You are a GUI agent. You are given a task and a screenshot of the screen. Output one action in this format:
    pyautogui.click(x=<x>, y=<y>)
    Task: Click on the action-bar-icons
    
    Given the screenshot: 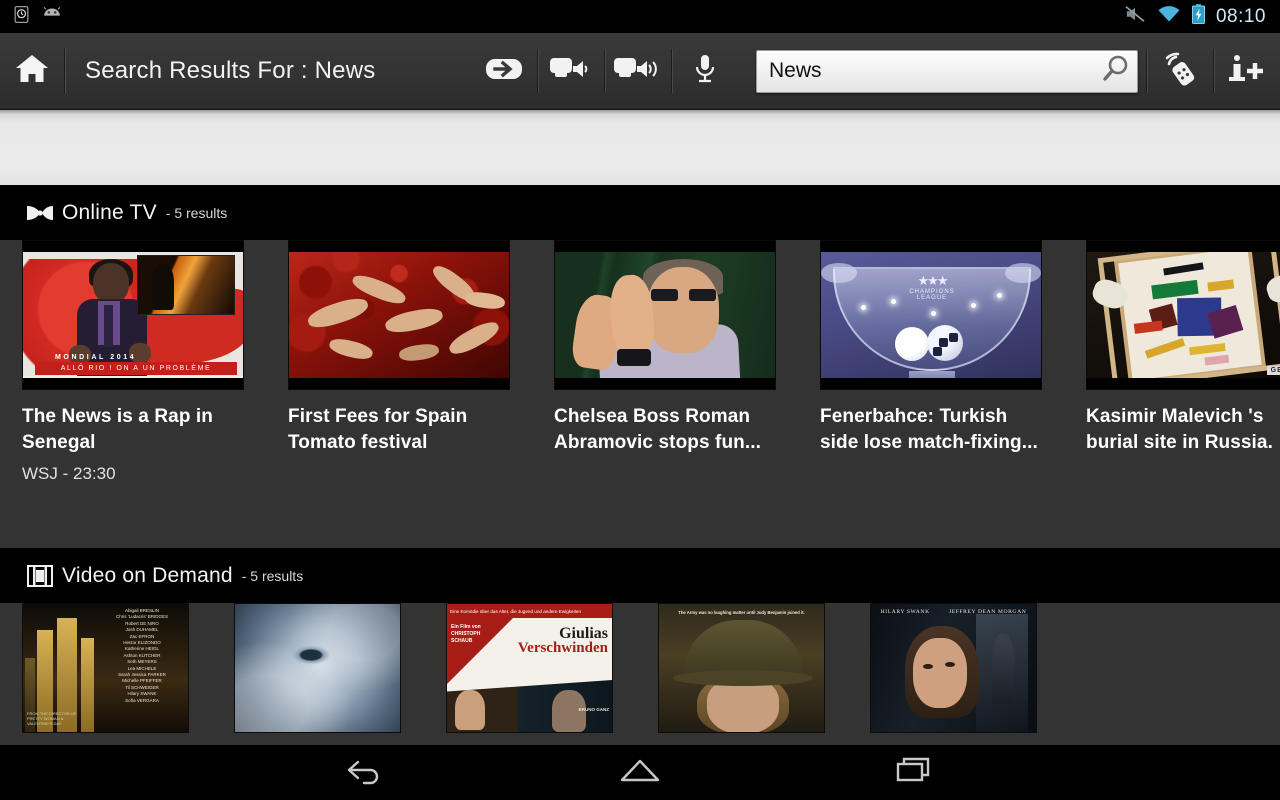 What is the action you would take?
    pyautogui.click(x=875, y=71)
    